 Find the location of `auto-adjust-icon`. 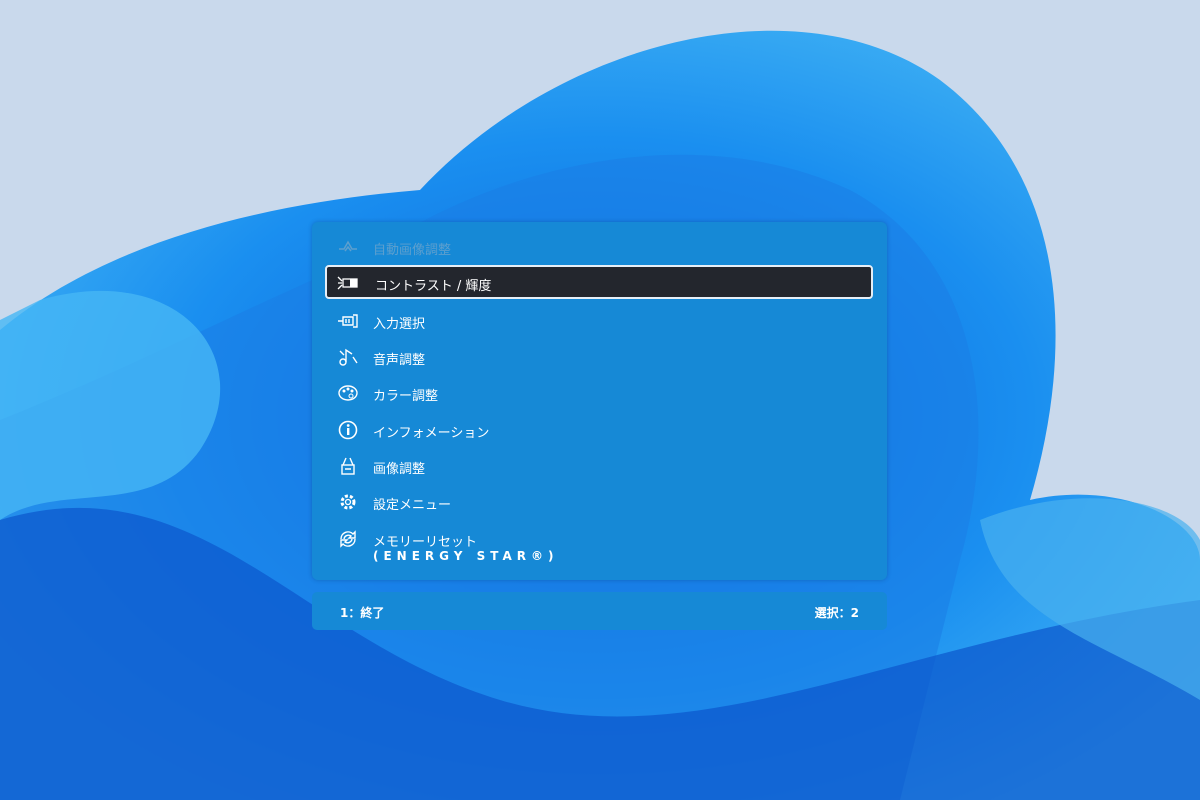

auto-adjust-icon is located at coordinates (348, 246).